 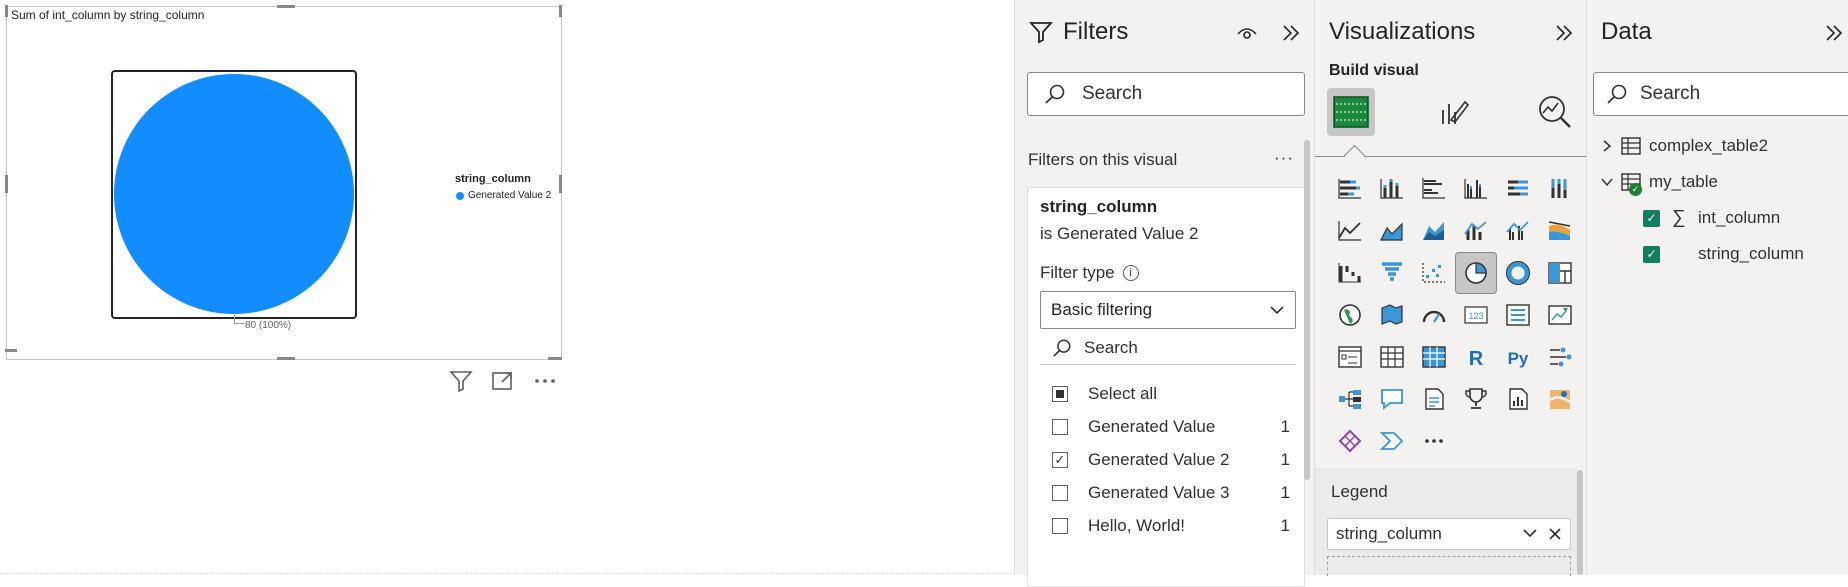 I want to click on data-search-box, so click(x=1720, y=94).